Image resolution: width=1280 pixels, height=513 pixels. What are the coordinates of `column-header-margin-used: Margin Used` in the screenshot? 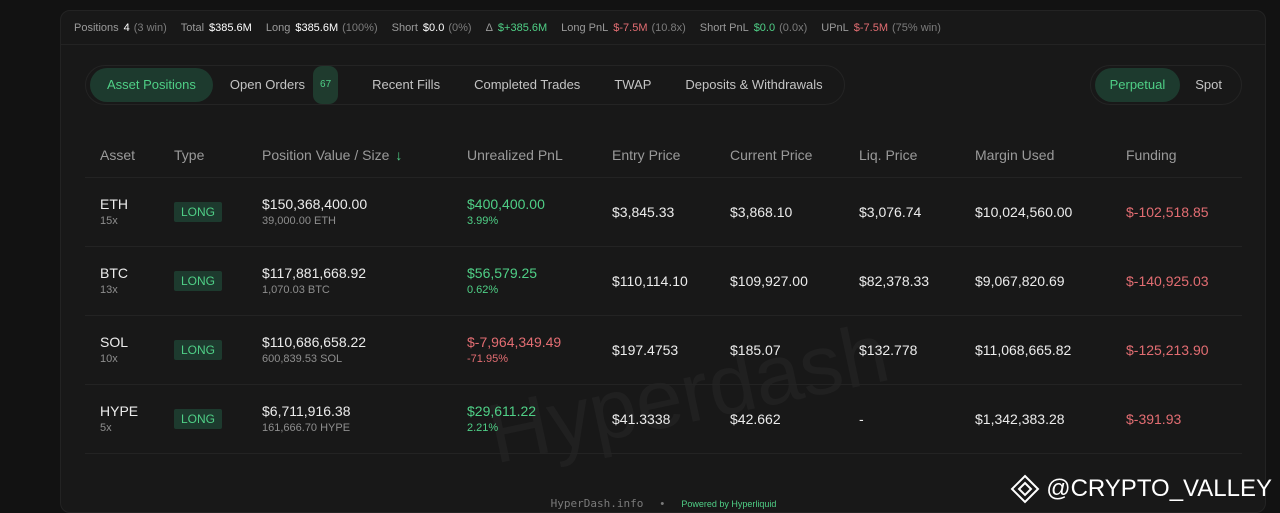 It's located at (1035, 155).